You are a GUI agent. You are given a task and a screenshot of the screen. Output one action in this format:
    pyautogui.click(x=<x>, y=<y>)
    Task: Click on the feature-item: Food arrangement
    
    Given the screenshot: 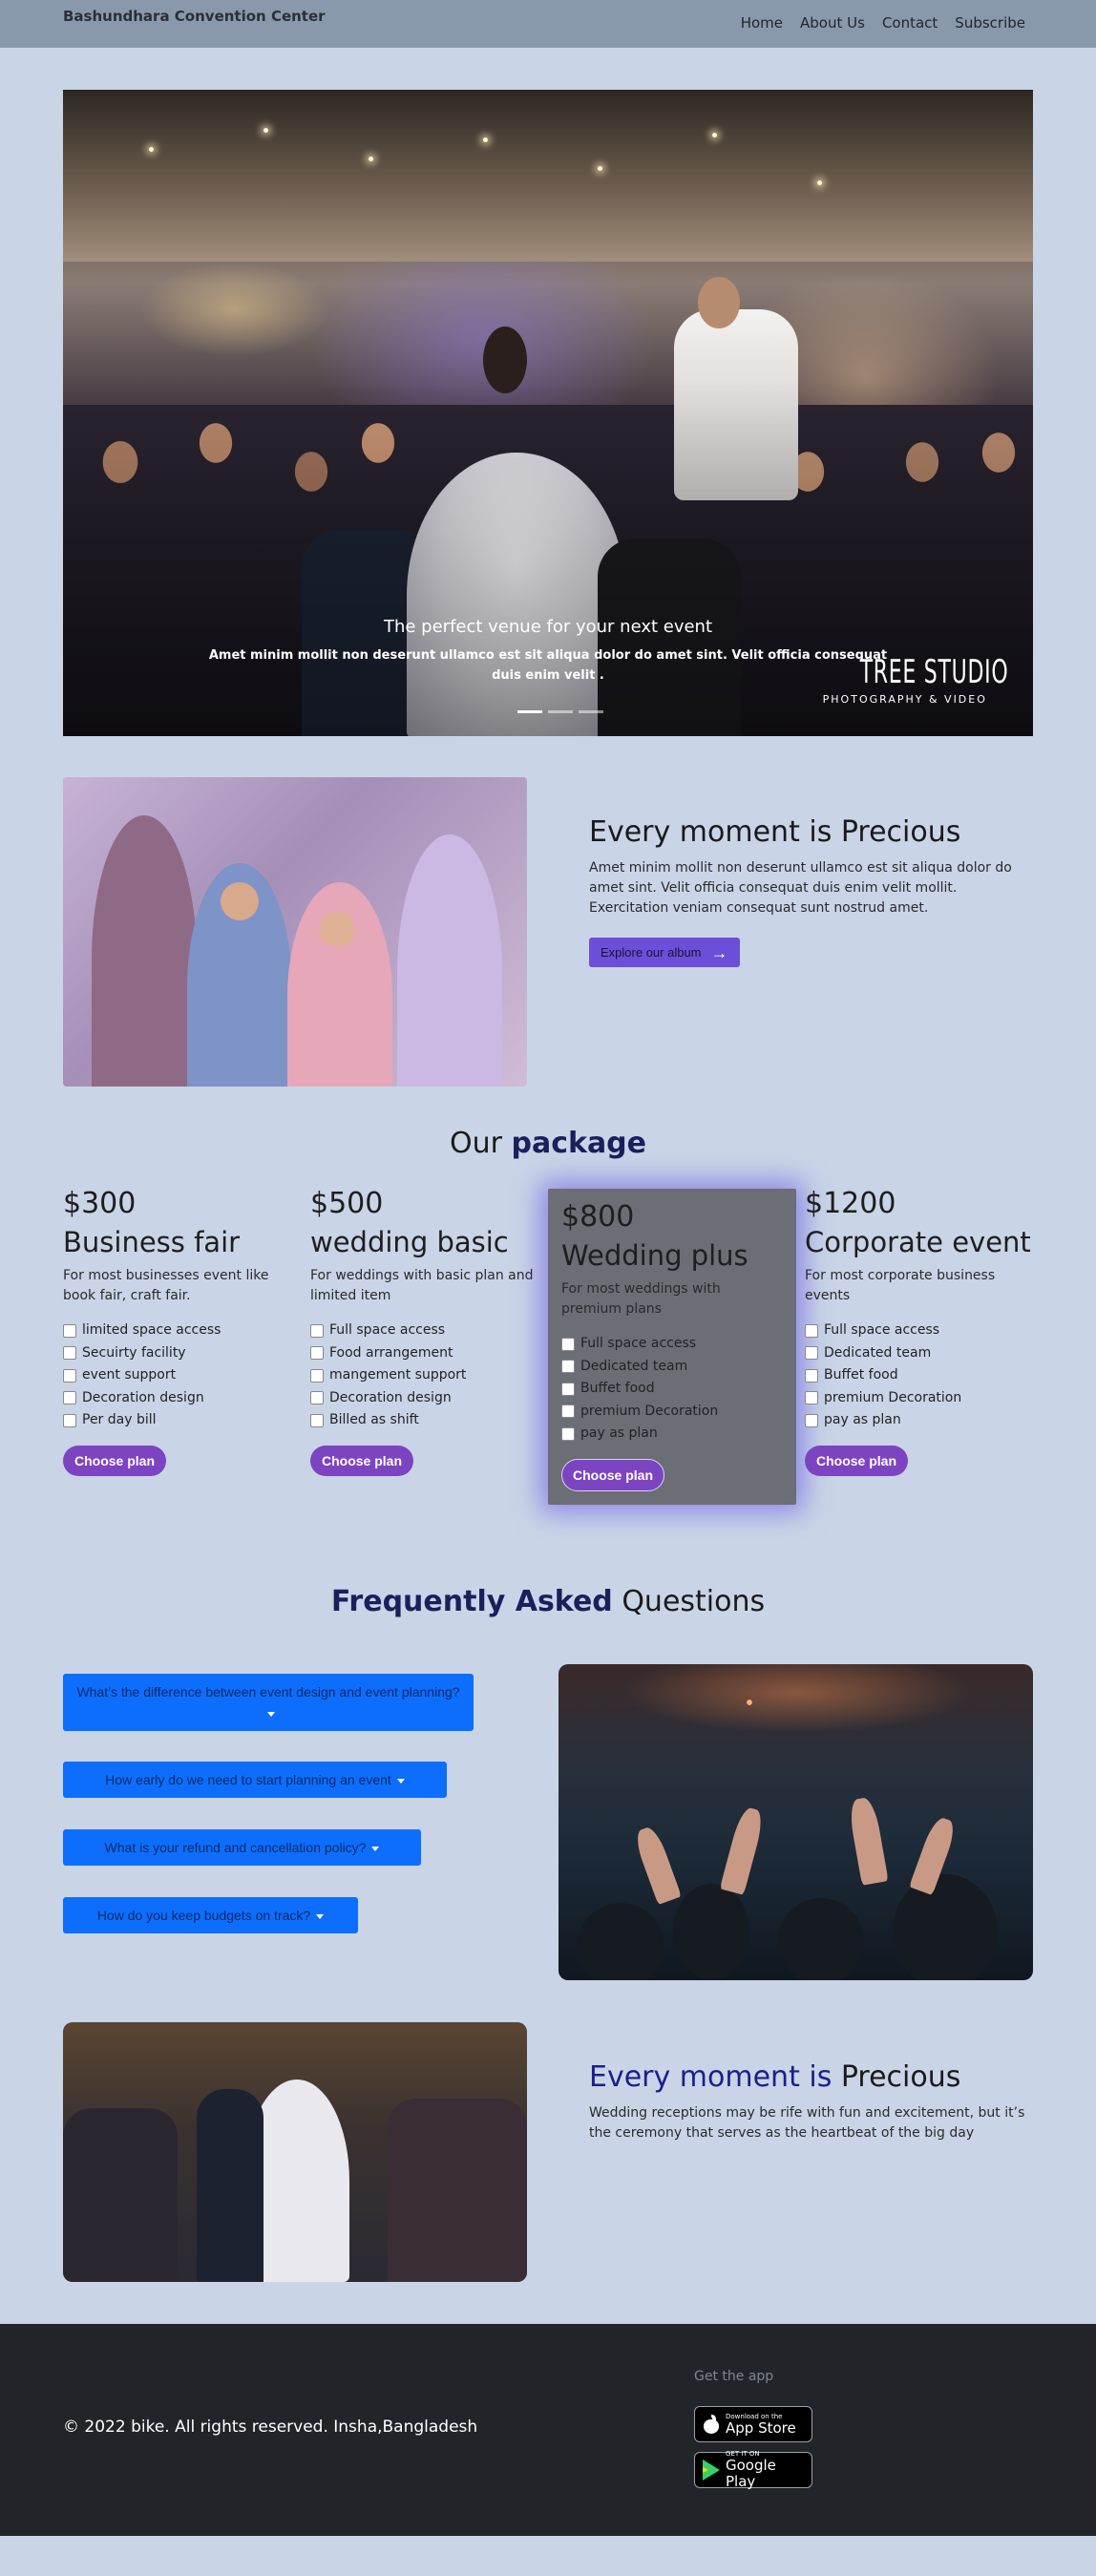 What is the action you would take?
    pyautogui.click(x=425, y=1353)
    